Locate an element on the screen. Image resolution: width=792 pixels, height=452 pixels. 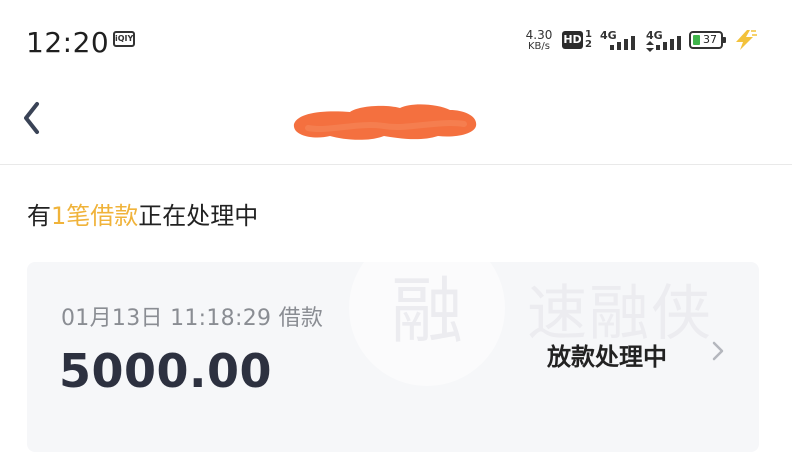
battery-icon: 37 is located at coordinates (706, 40).